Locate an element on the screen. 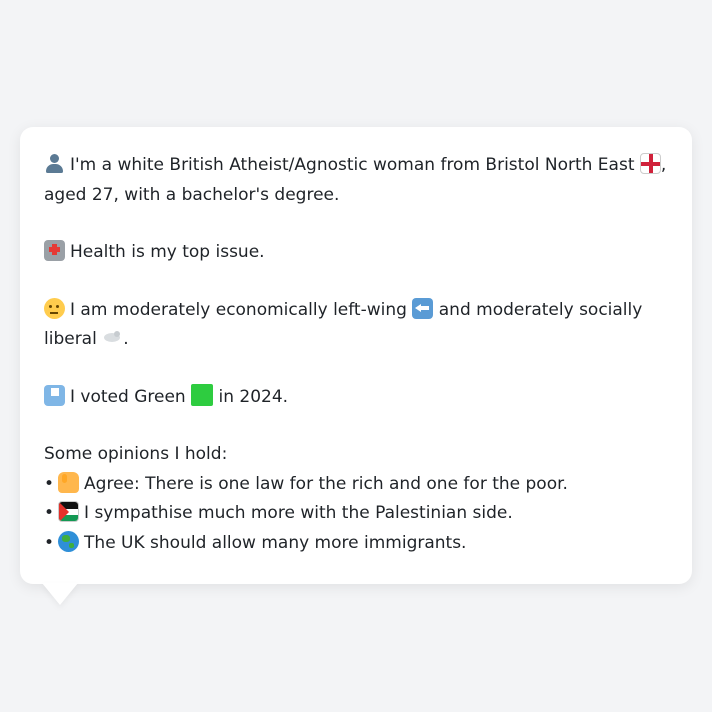  dove-icon is located at coordinates (112, 337).